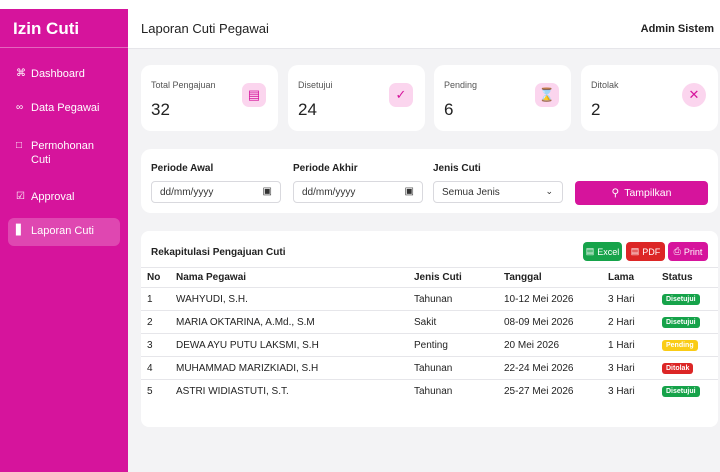 This screenshot has height=472, width=720. I want to click on sidebar-item-label: Dashboard, so click(58, 74).